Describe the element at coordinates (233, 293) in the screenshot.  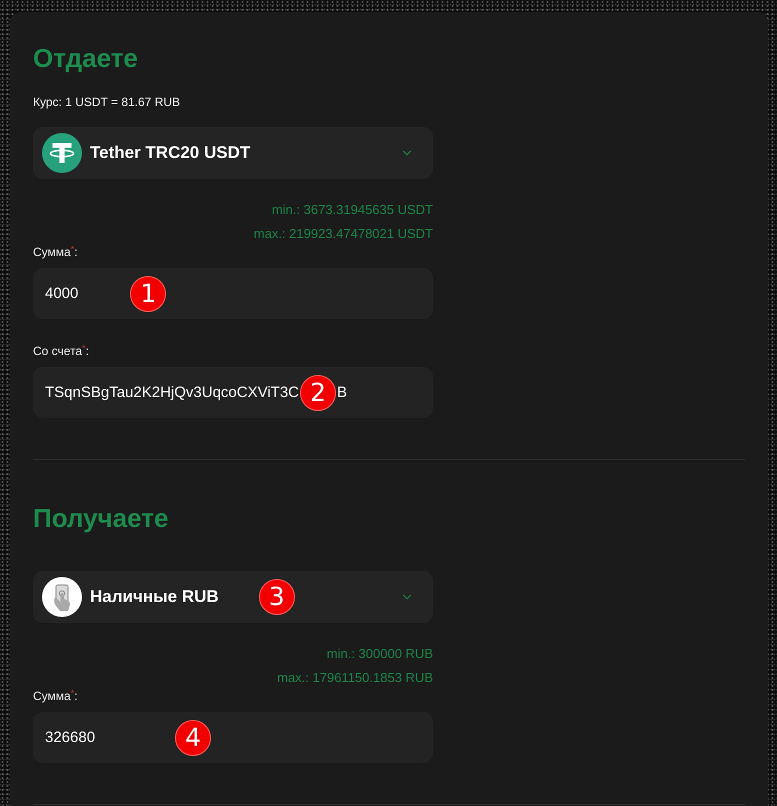
I see `input-field: 4000 1` at that location.